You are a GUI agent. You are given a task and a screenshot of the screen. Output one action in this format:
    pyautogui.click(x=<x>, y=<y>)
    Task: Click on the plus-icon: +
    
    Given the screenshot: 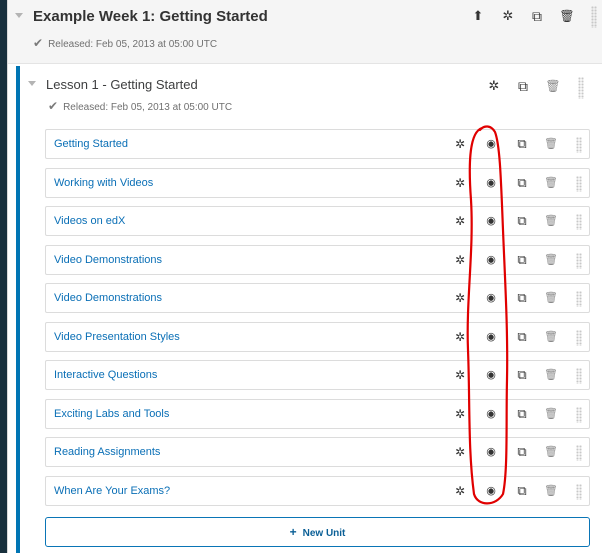 What is the action you would take?
    pyautogui.click(x=293, y=532)
    